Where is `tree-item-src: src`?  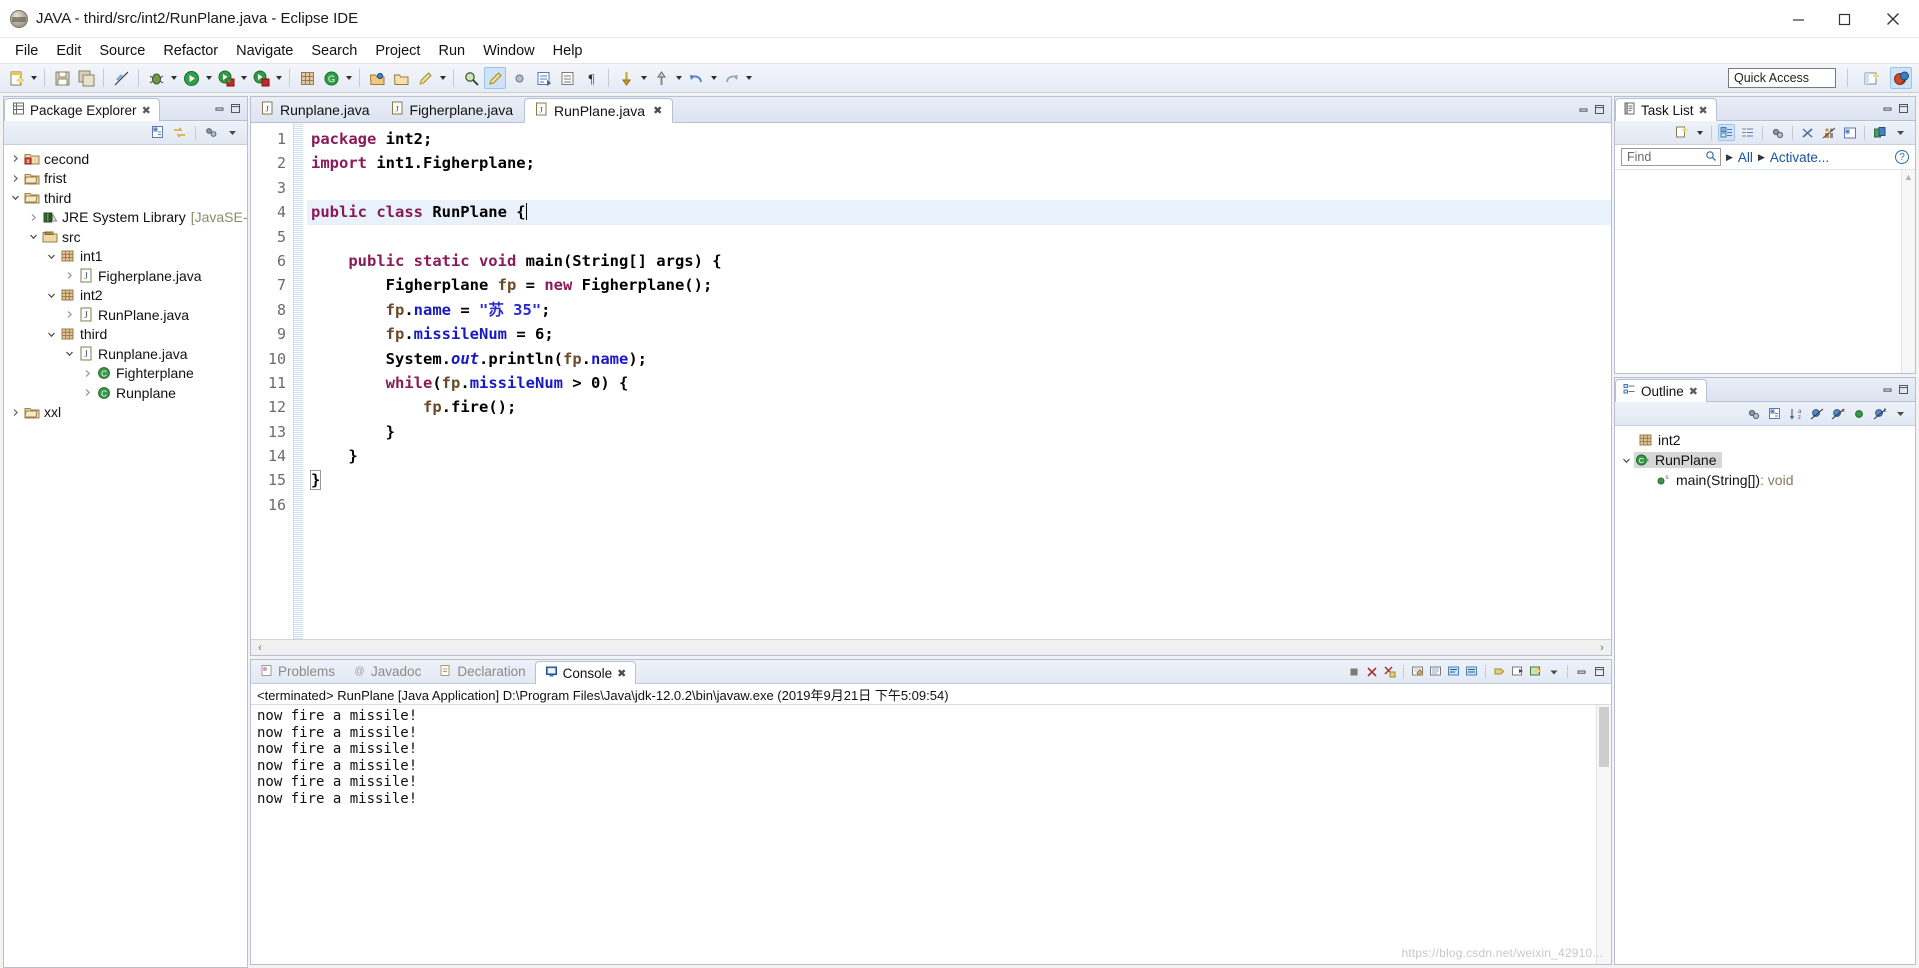
tree-item-src: src is located at coordinates (125, 237).